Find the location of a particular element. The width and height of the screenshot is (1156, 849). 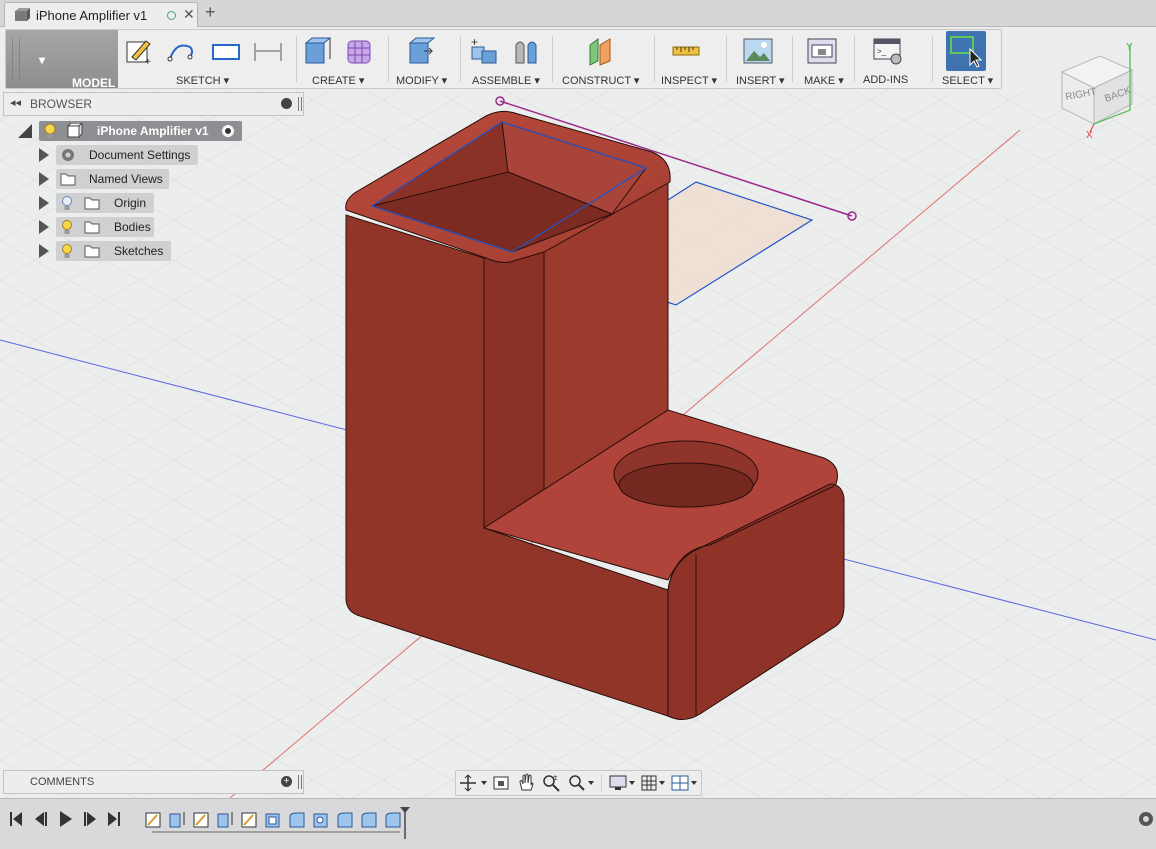

browser-item-sketches: Sketches is located at coordinates (113, 251).